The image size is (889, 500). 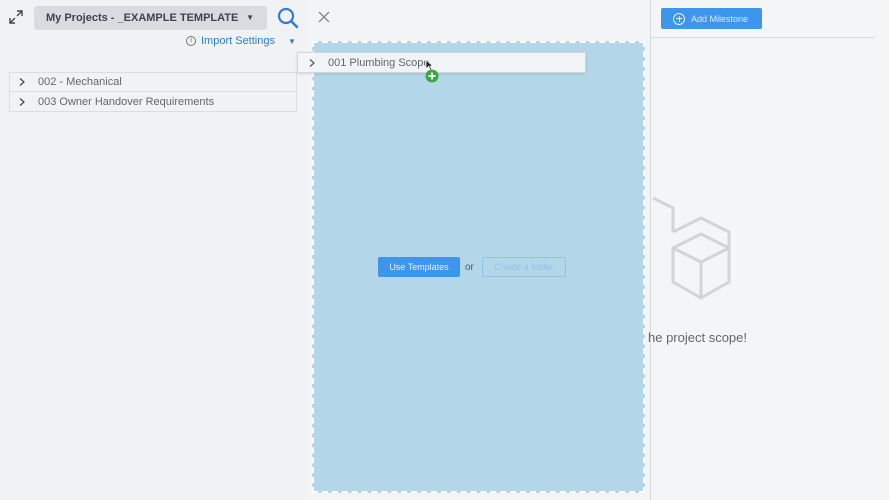 I want to click on header-divider, so click(x=763, y=37).